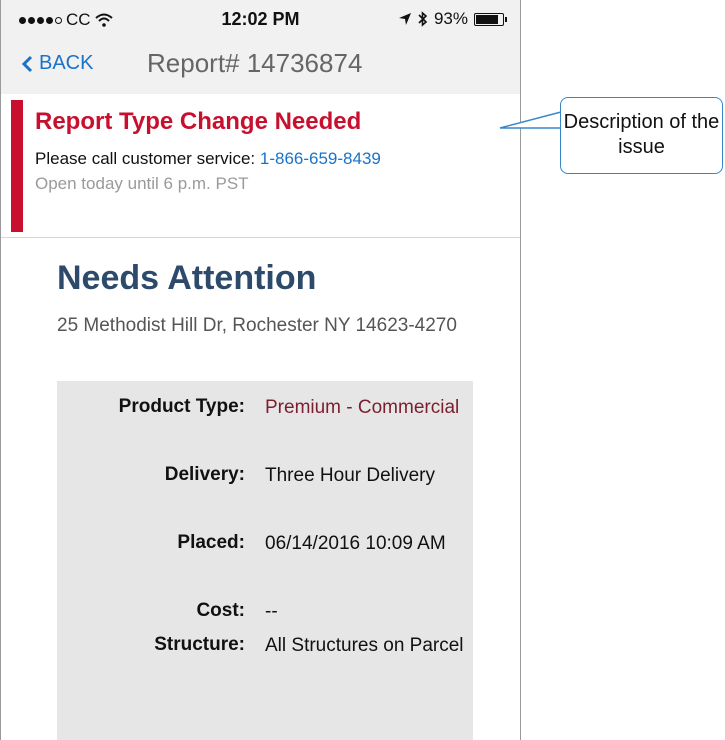 The width and height of the screenshot is (725, 740). I want to click on location-arrow-icon, so click(404, 19).